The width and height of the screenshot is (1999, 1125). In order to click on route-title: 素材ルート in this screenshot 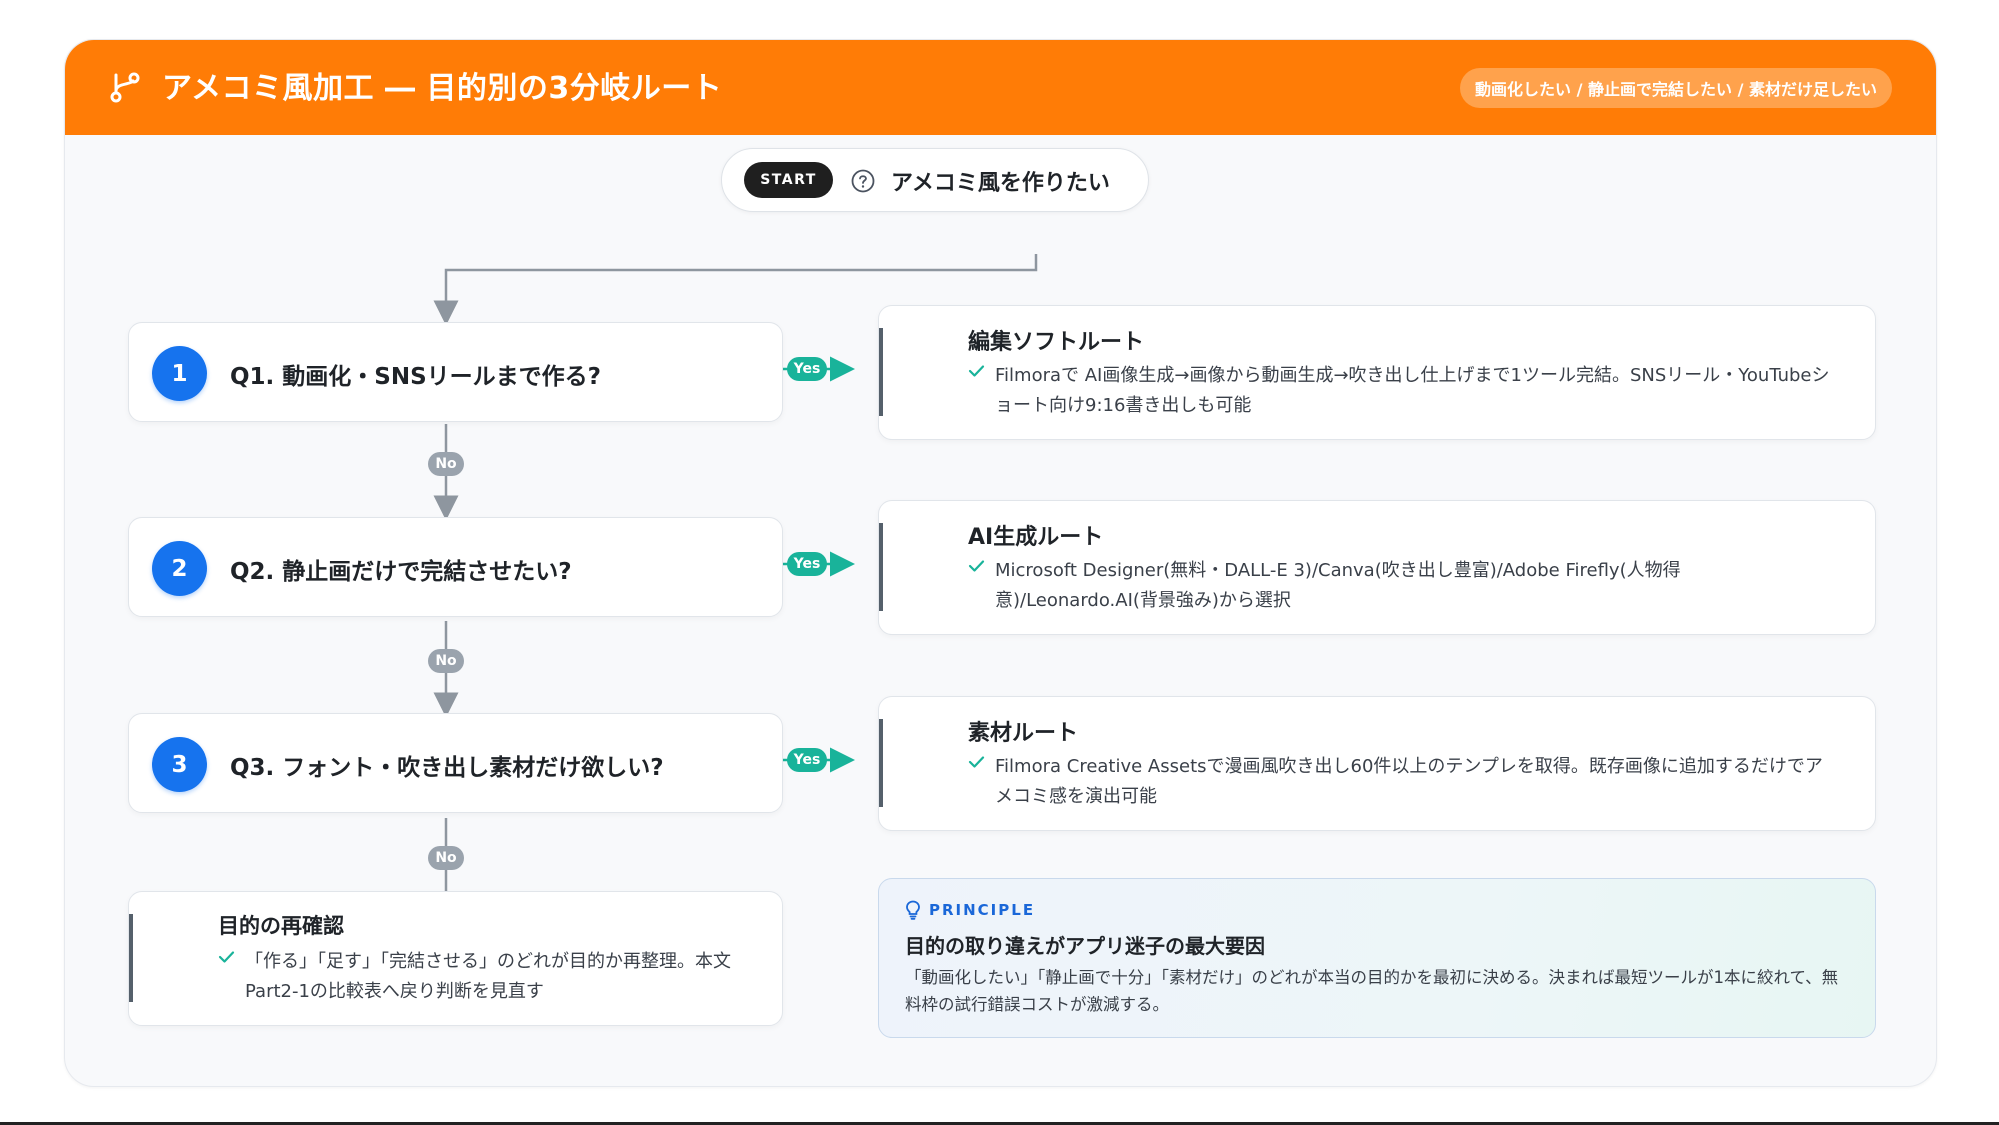, I will do `click(1023, 733)`.